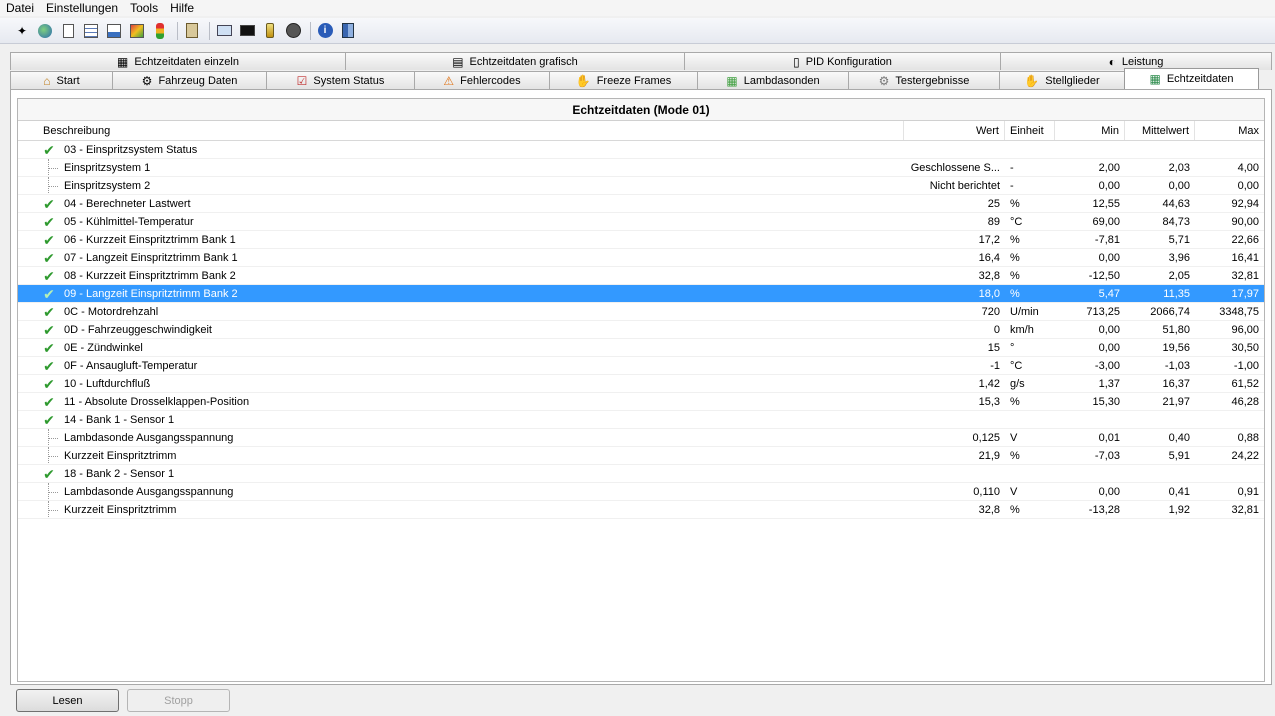  What do you see at coordinates (67, 700) in the screenshot?
I see `read-button: Lesen` at bounding box center [67, 700].